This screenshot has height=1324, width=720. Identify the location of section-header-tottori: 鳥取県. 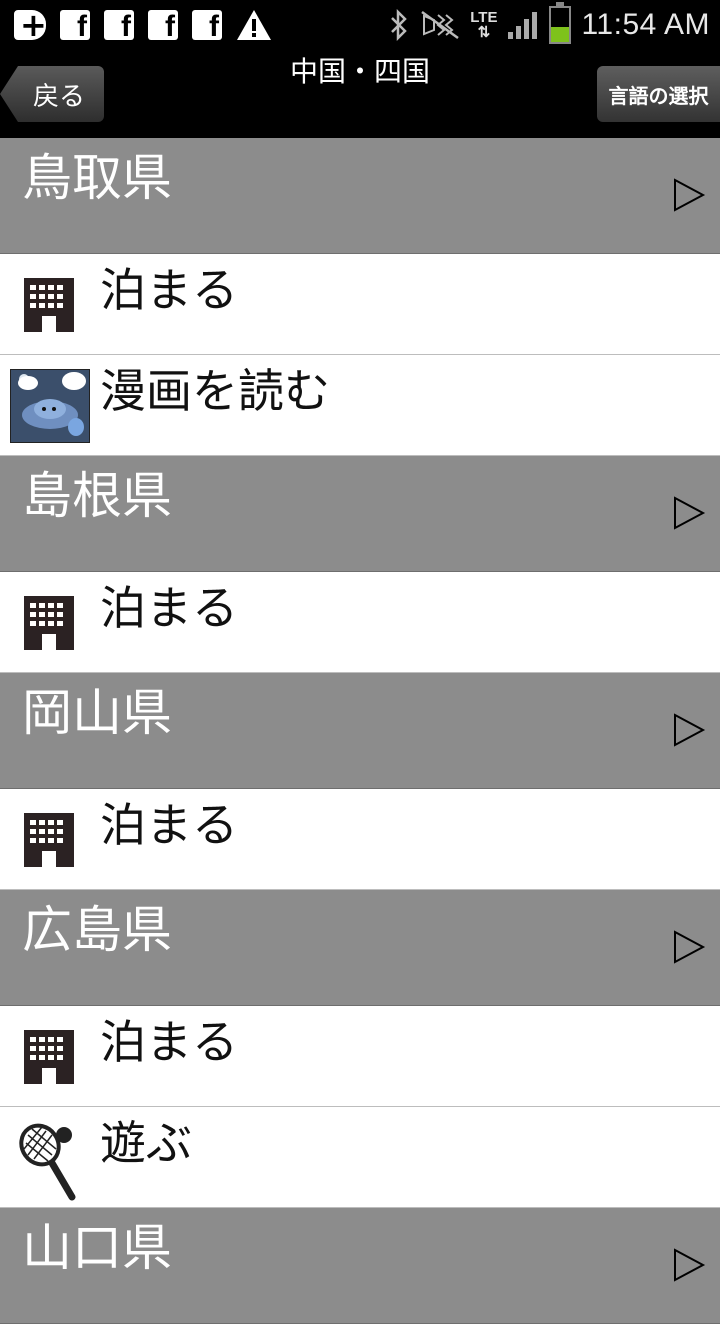
(360, 196).